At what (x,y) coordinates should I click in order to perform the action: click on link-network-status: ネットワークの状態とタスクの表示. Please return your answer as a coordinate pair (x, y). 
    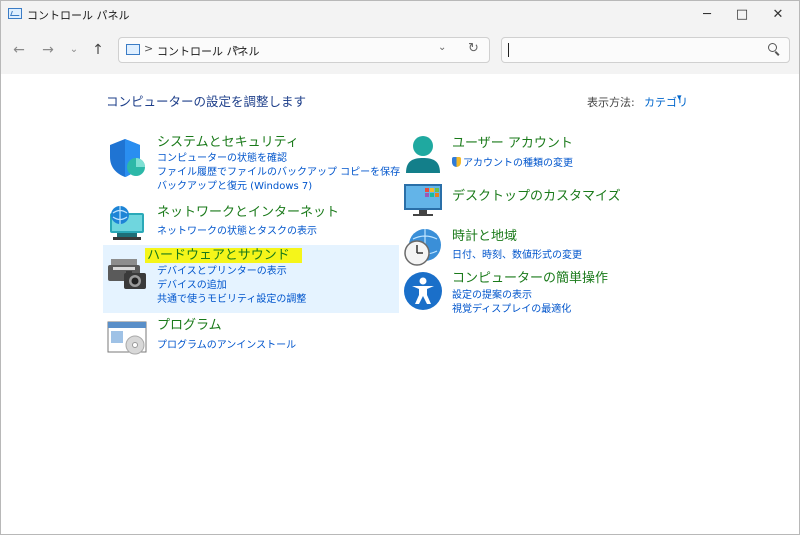
    Looking at the image, I should click on (237, 231).